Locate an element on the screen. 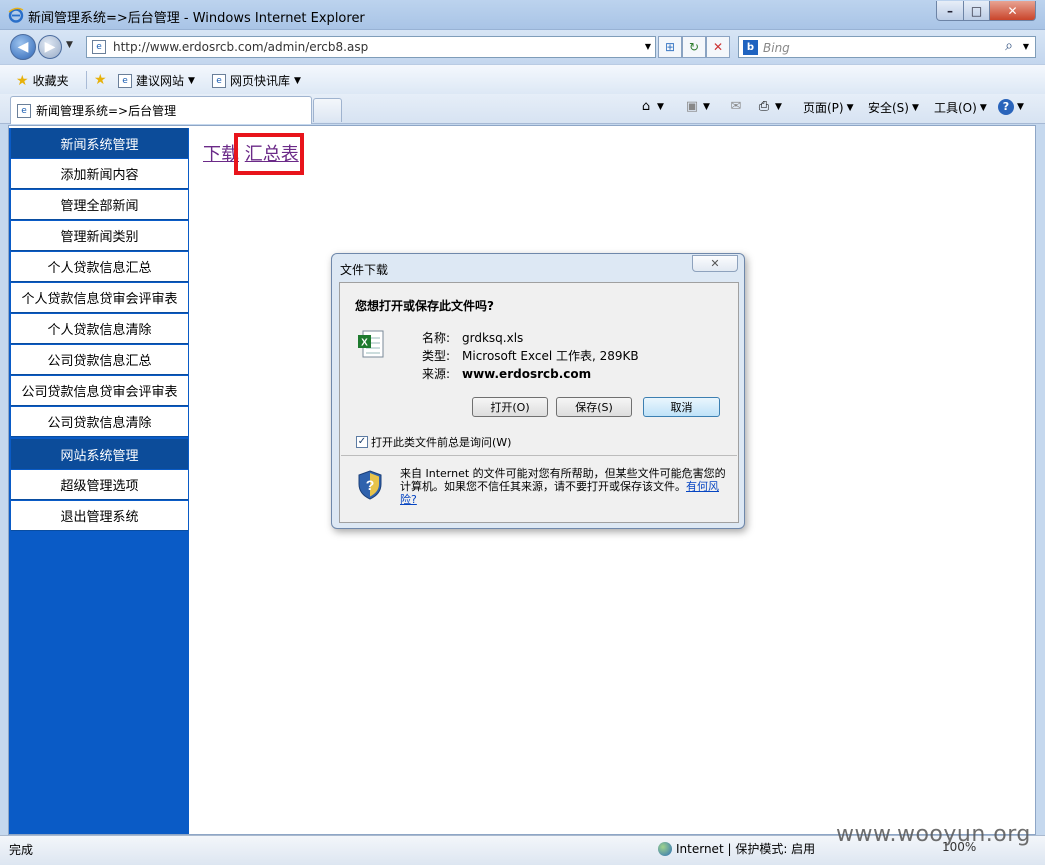 Image resolution: width=1045 pixels, height=865 pixels. print-button: ⎙ ▼ is located at coordinates (769, 107).